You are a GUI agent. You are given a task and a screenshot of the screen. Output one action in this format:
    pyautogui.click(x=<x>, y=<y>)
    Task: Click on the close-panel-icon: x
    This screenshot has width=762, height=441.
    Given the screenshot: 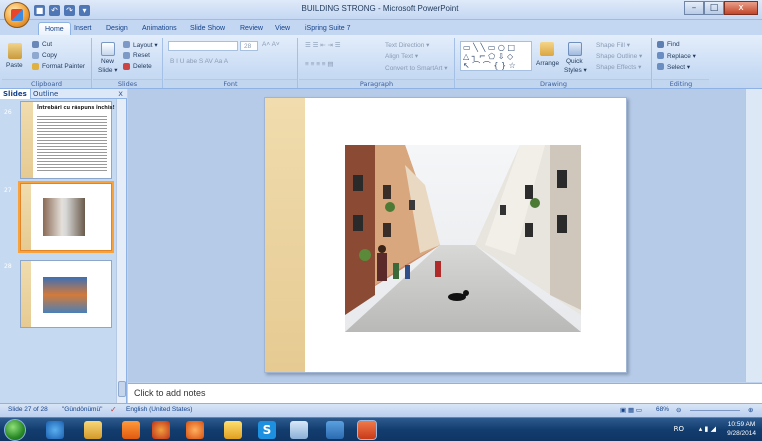 What is the action you would take?
    pyautogui.click(x=120, y=94)
    